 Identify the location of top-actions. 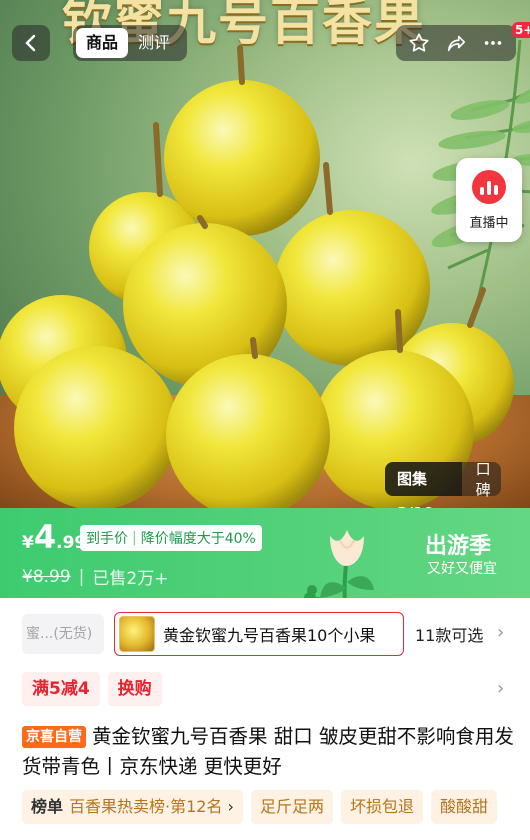
(456, 43).